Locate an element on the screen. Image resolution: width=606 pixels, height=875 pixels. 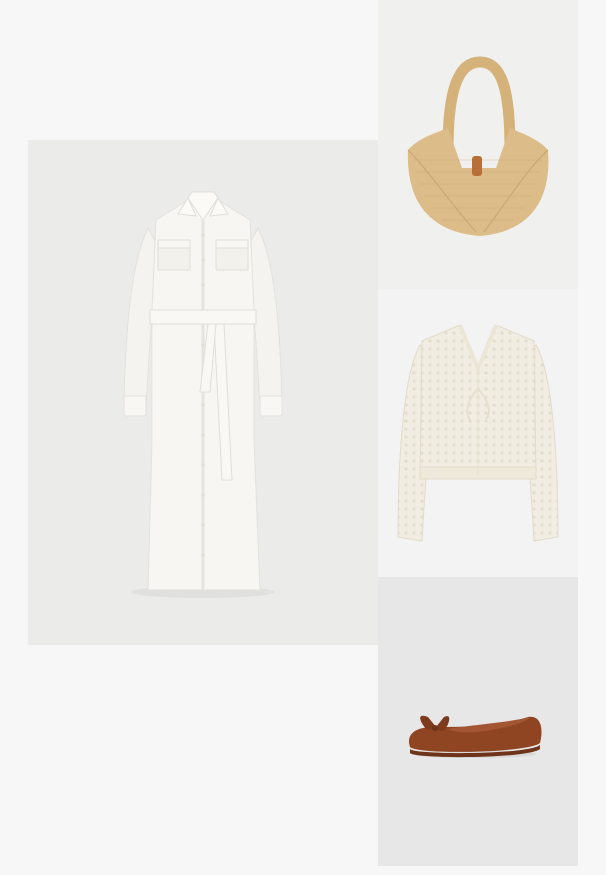
tote-bag-product-image is located at coordinates (478, 144).